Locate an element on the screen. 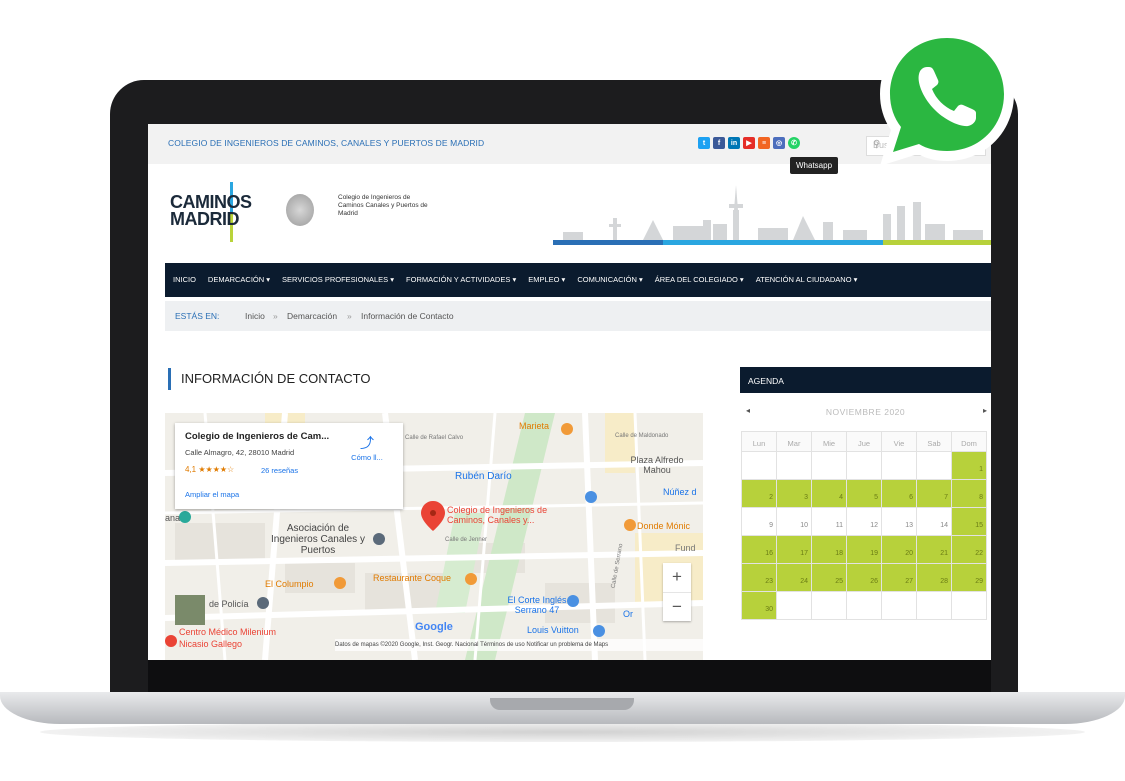 The height and width of the screenshot is (781, 1125). map-label-donde: Donde Mónic is located at coordinates (664, 526).